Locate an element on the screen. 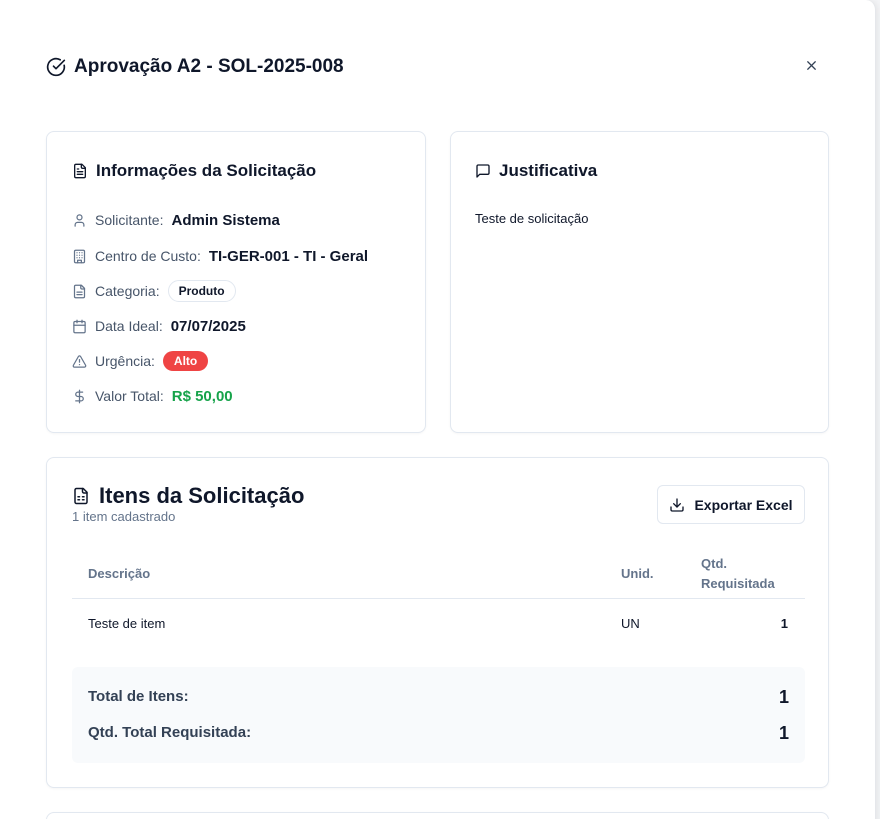 This screenshot has width=880, height=819. export-excel-button: Exportar Excel is located at coordinates (731, 504).